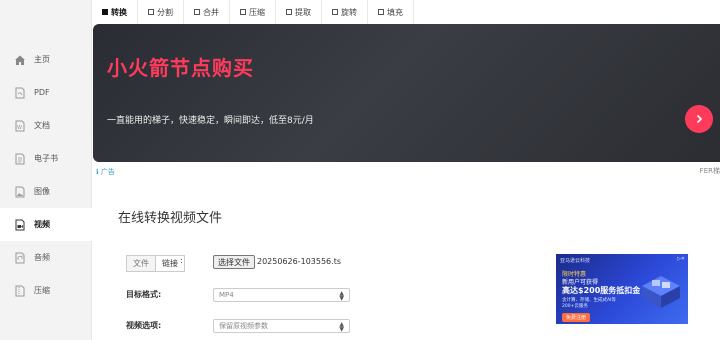  Describe the element at coordinates (42, 59) in the screenshot. I see `sidebar-item-label: 主页` at that location.